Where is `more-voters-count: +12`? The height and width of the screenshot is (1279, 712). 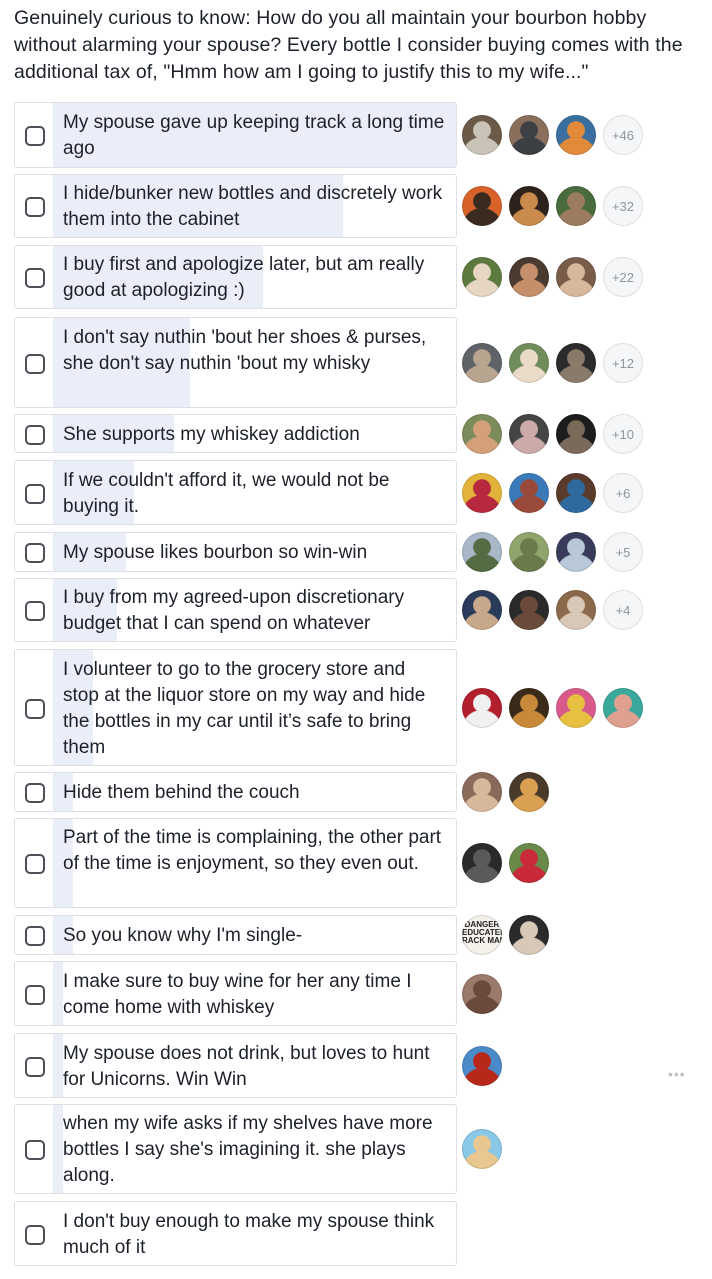
more-voters-count: +12 is located at coordinates (623, 363).